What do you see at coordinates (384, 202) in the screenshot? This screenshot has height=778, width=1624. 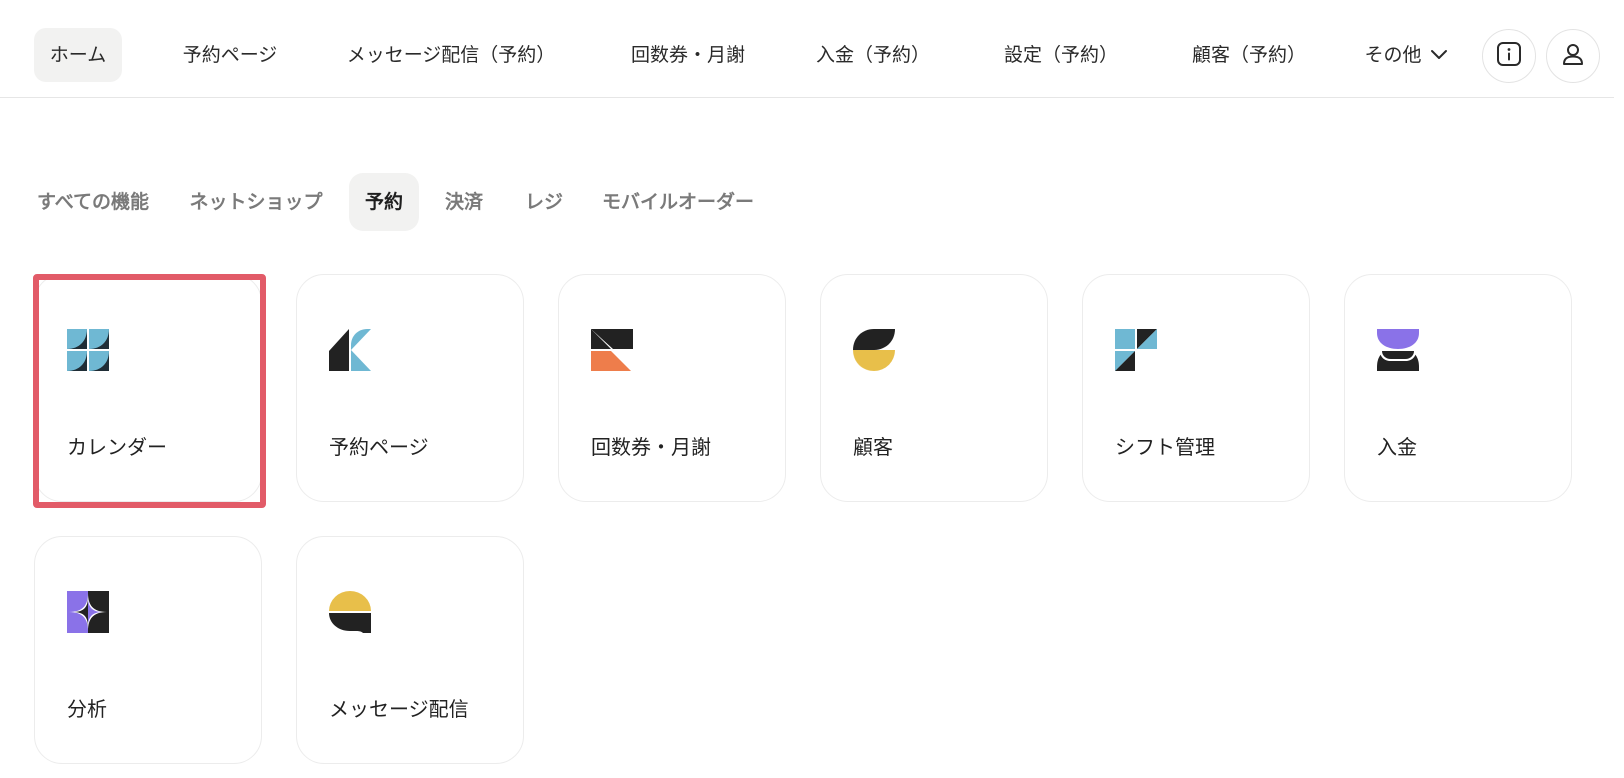 I see `tab-reservation: 予約` at bounding box center [384, 202].